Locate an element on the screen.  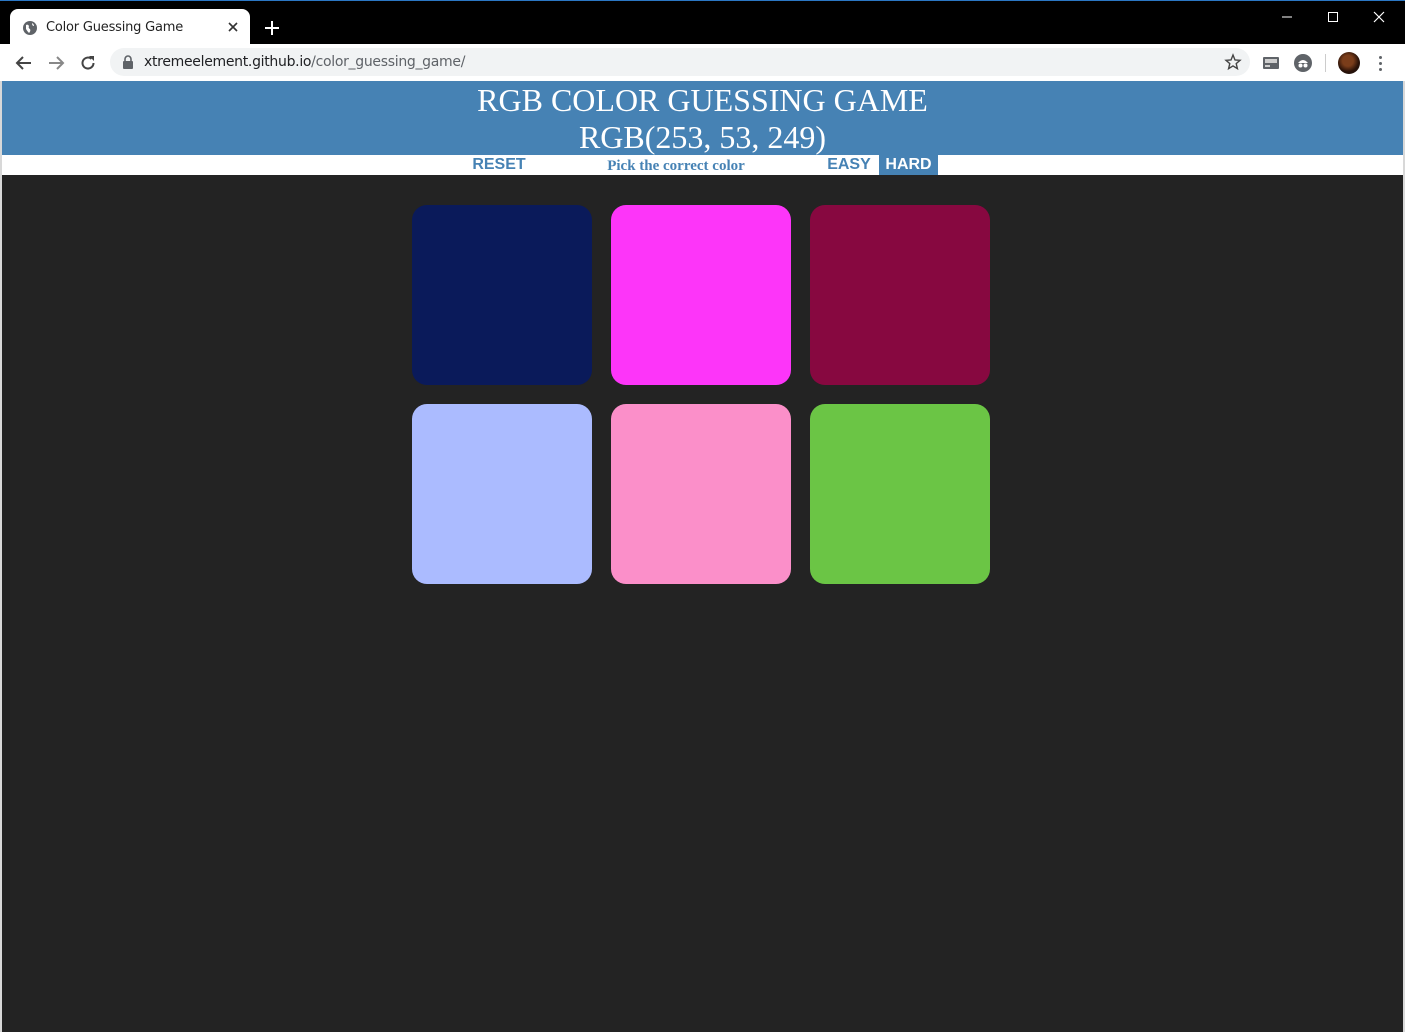
easy-mode-button: EASY is located at coordinates (849, 165).